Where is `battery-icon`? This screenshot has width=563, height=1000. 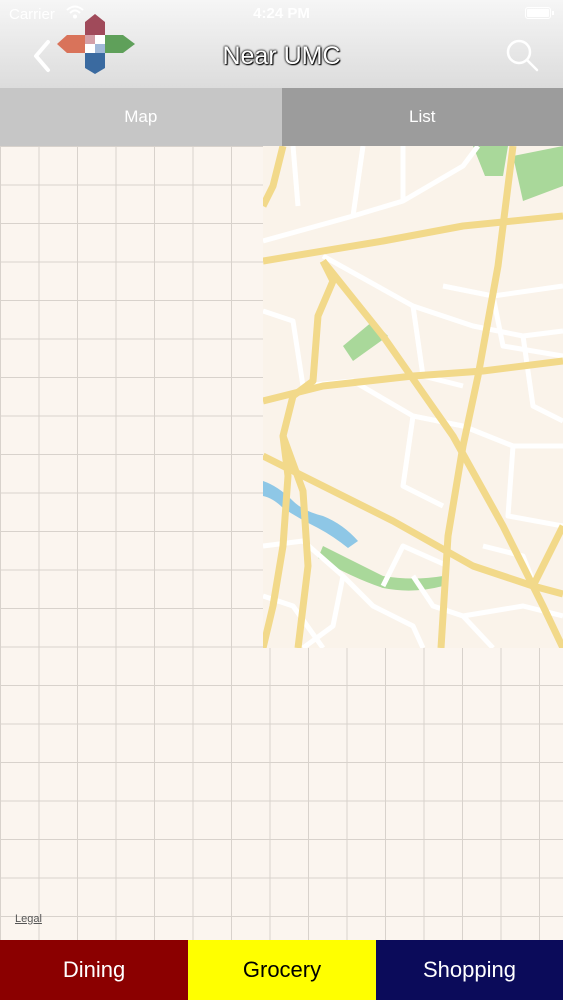
battery-icon is located at coordinates (539, 13).